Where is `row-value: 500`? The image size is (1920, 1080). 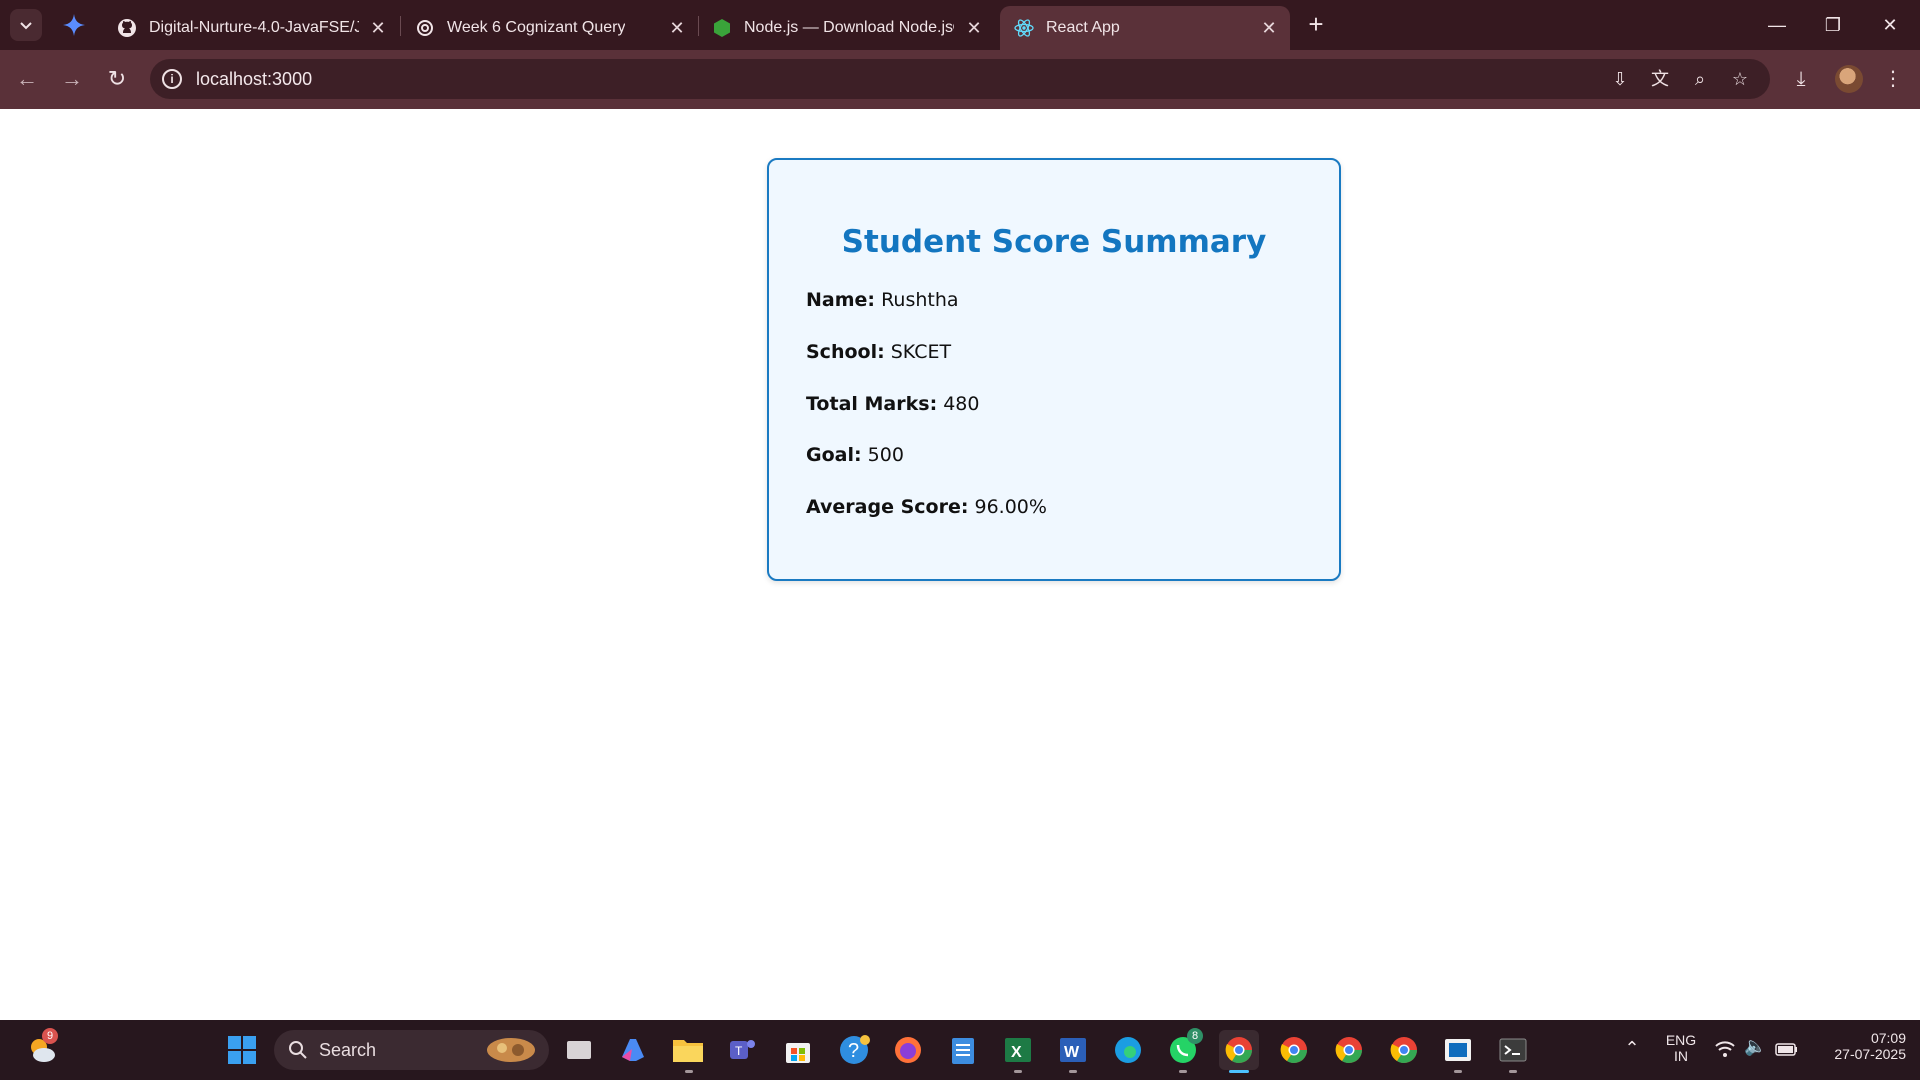
row-value: 500 is located at coordinates (885, 455).